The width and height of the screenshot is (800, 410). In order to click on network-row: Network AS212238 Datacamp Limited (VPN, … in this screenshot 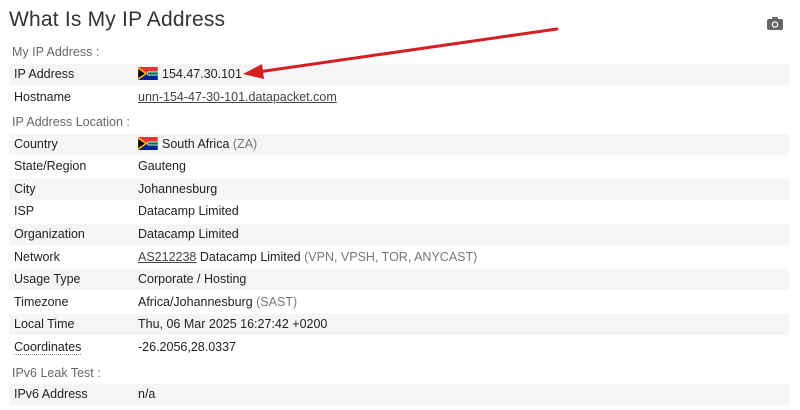, I will do `click(399, 257)`.